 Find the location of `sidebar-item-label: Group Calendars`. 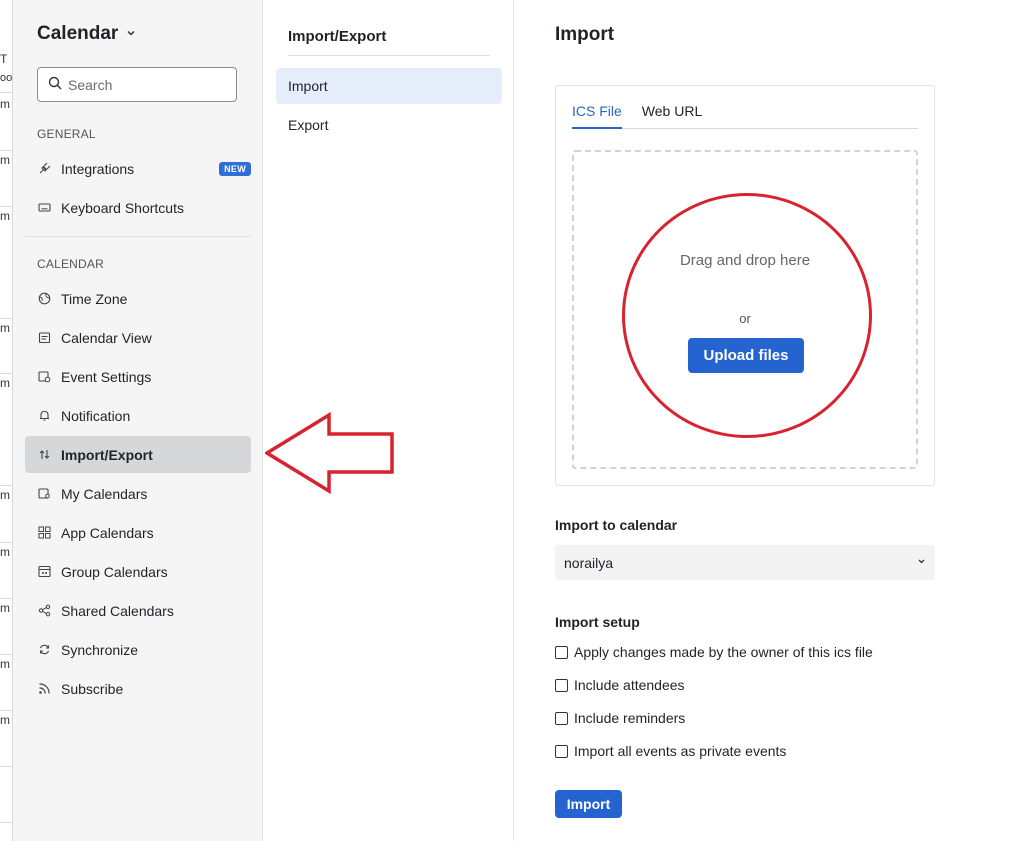

sidebar-item-label: Group Calendars is located at coordinates (114, 571).